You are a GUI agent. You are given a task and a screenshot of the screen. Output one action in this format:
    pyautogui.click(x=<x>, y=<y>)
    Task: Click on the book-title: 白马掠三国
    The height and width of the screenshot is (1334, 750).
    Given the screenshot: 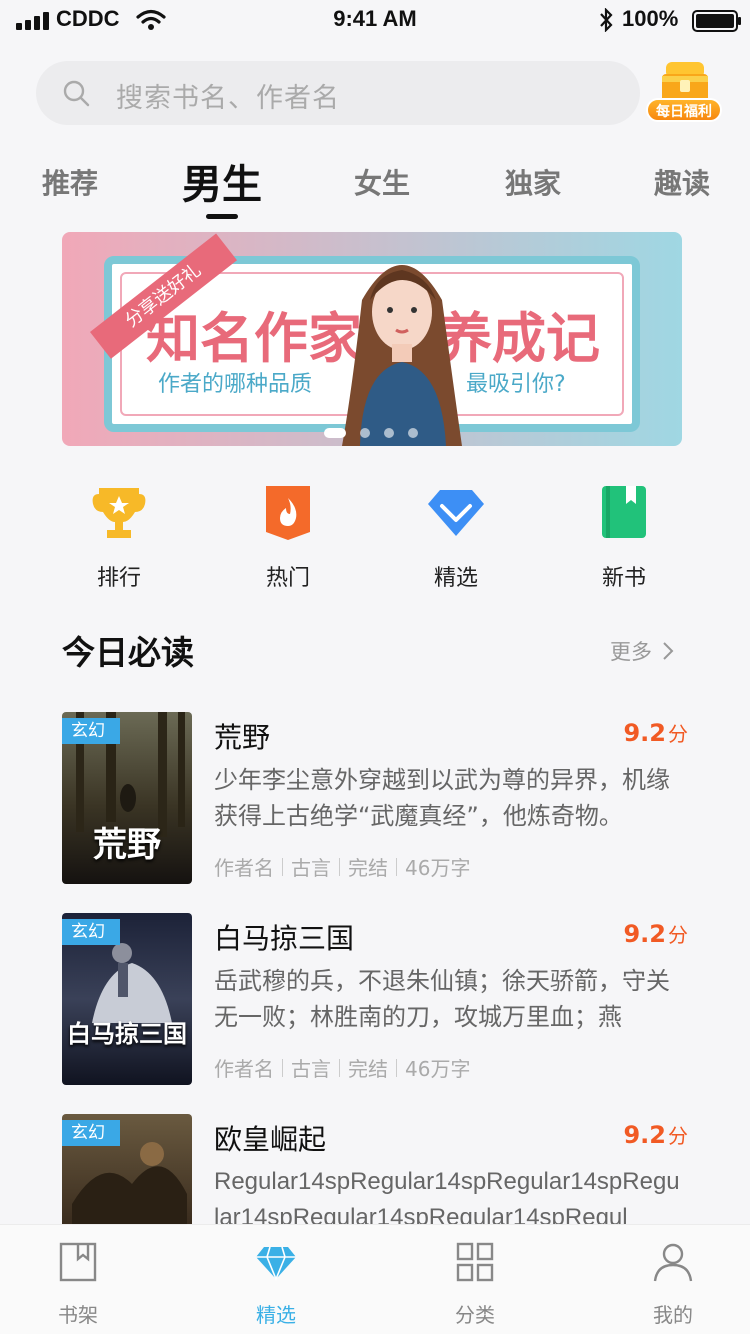 What is the action you would take?
    pyautogui.click(x=284, y=938)
    